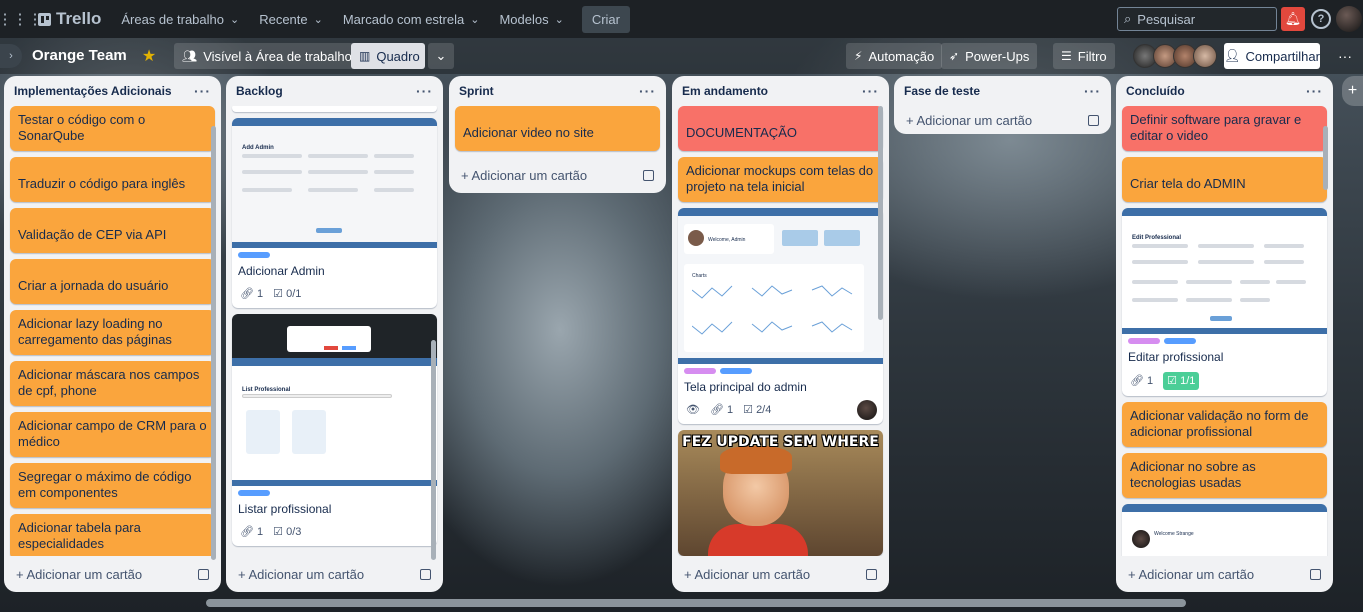 The height and width of the screenshot is (612, 1363). I want to click on board-horizontal-scrollbar, so click(696, 603).